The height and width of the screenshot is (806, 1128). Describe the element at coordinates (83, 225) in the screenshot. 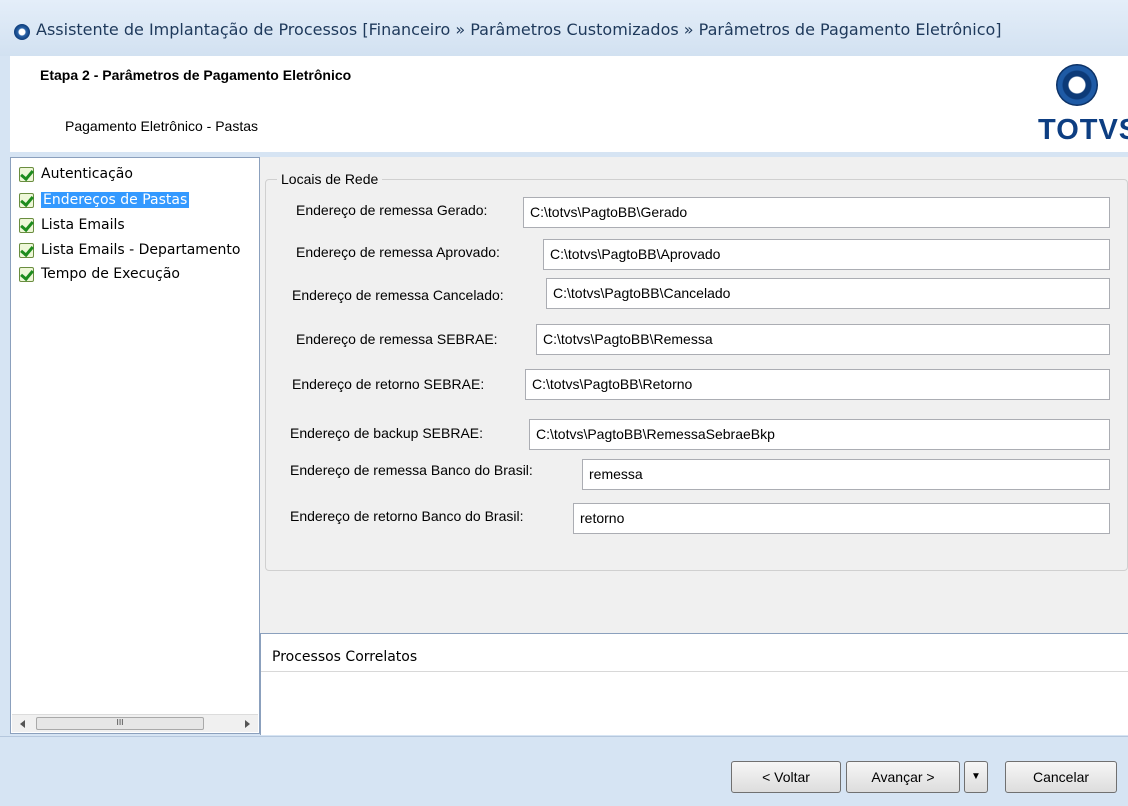

I see `tree-item-label: Lista Emails` at that location.